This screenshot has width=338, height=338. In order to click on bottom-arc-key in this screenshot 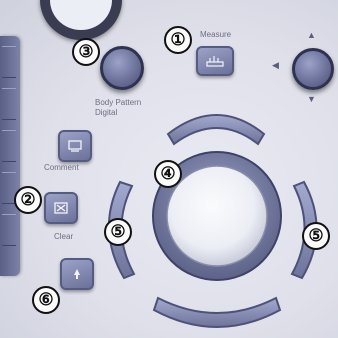, I will do `click(217, 312)`.